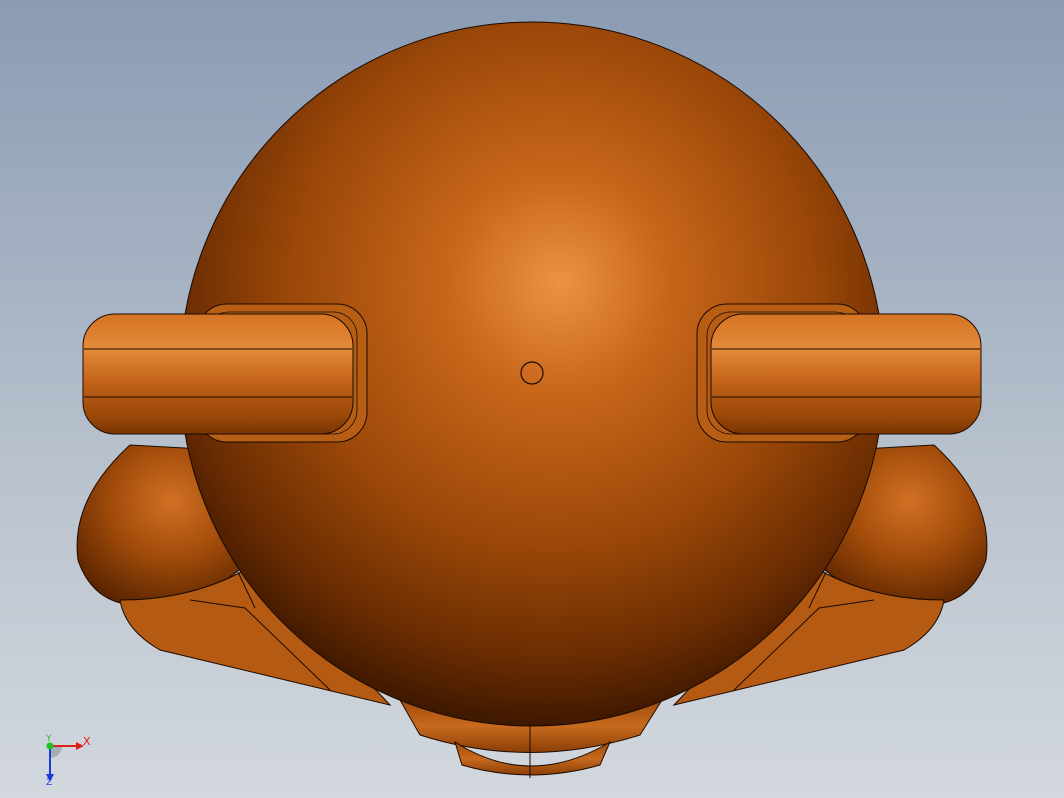 Image resolution: width=1064 pixels, height=798 pixels. What do you see at coordinates (49, 782) in the screenshot?
I see `z-axis-label: Z` at bounding box center [49, 782].